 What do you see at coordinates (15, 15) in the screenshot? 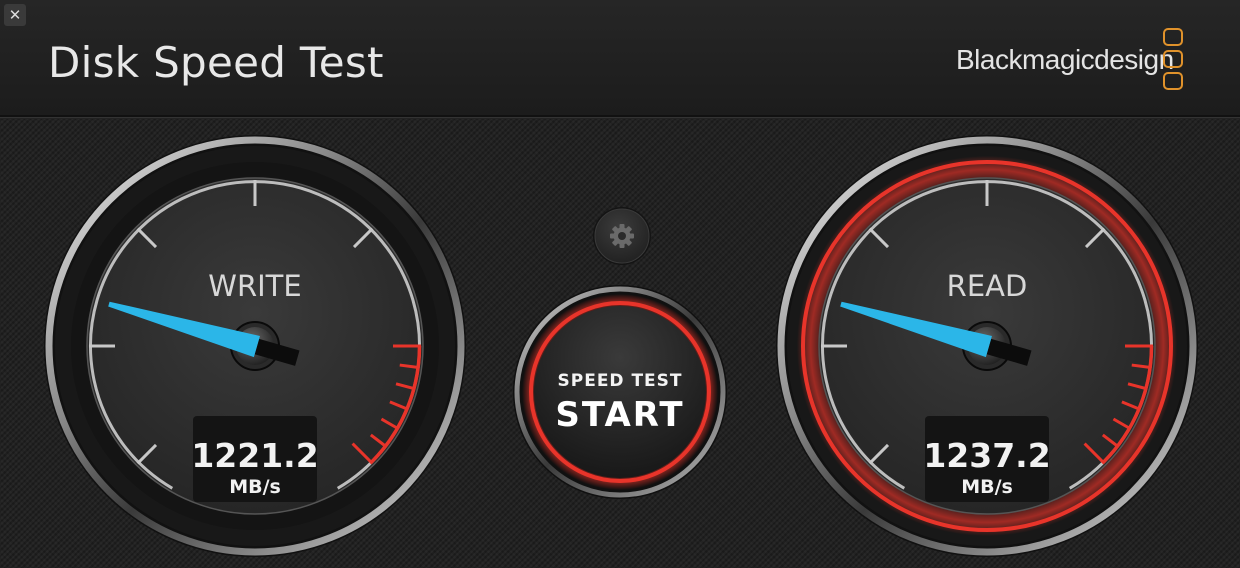
I see `close-button: ✕` at bounding box center [15, 15].